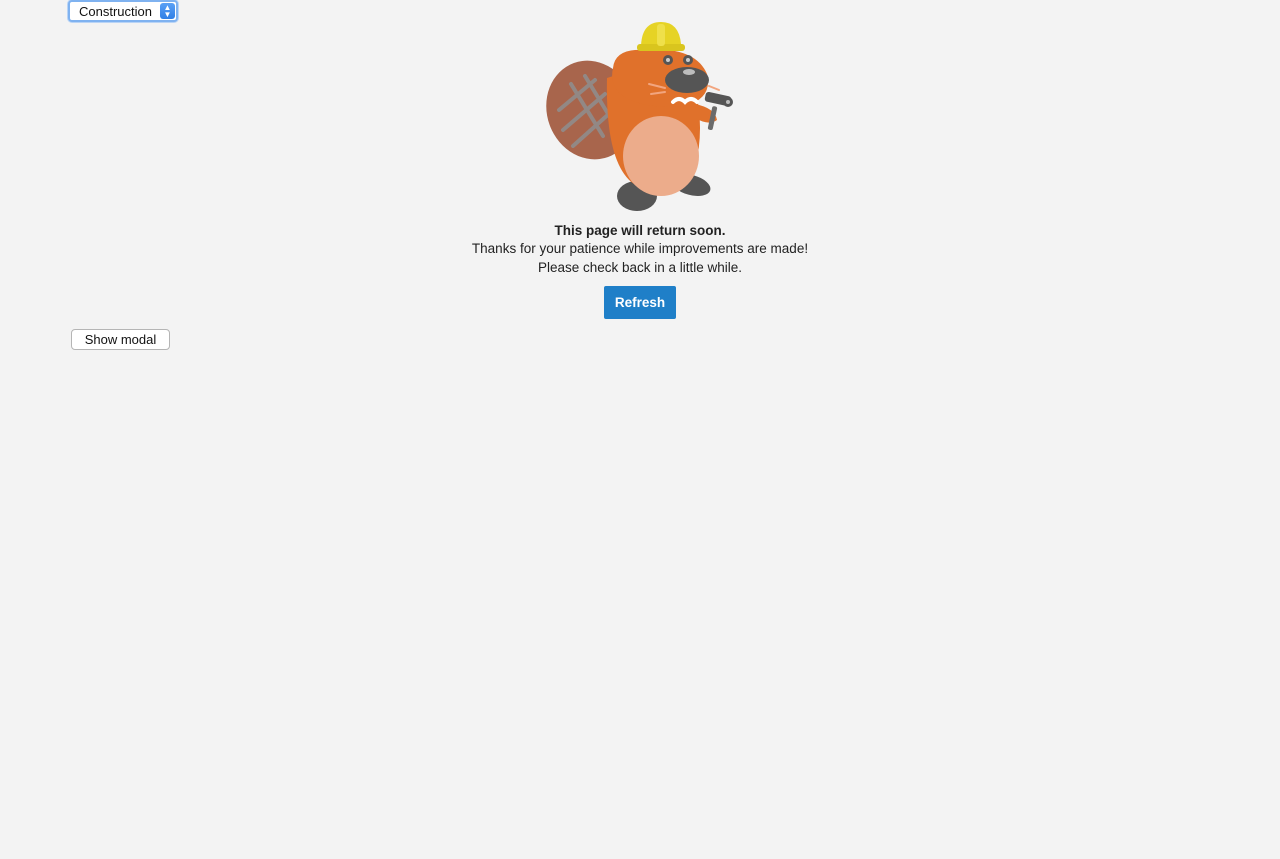 The width and height of the screenshot is (1280, 859). I want to click on maintenance-message-line2: Please check back in a little while., so click(640, 267).